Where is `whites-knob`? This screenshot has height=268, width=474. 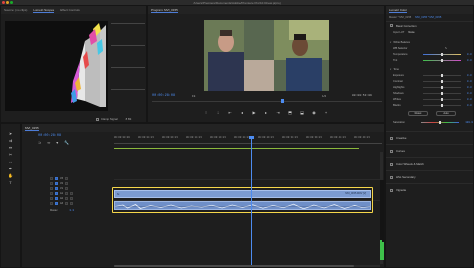
whites-knob is located at coordinates (442, 99).